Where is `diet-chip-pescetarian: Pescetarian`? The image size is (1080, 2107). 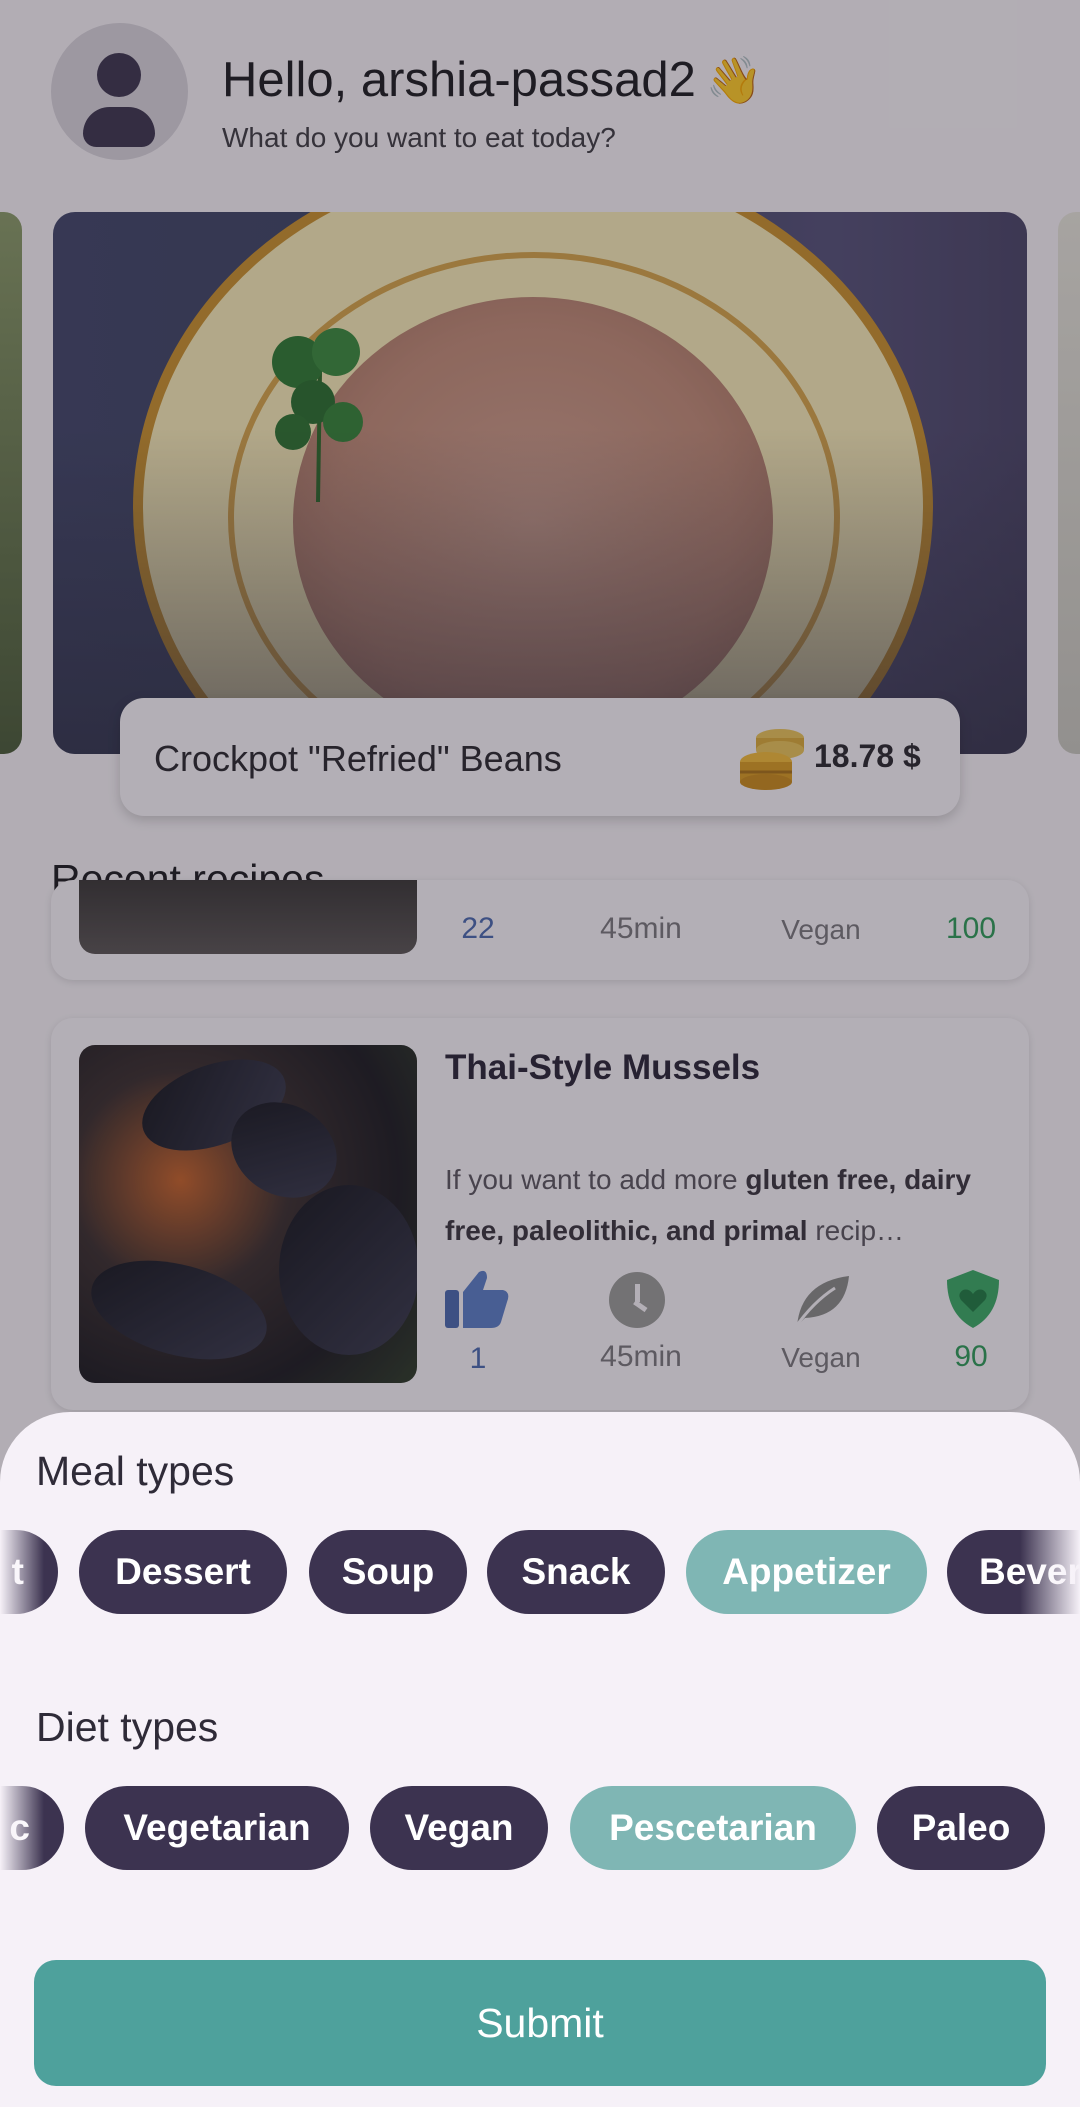 diet-chip-pescetarian: Pescetarian is located at coordinates (713, 1828).